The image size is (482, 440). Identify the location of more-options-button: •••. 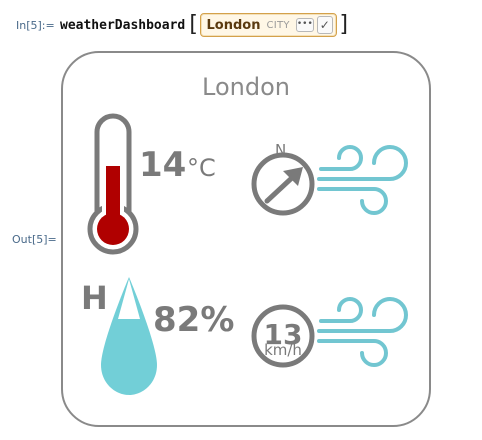
(304, 25).